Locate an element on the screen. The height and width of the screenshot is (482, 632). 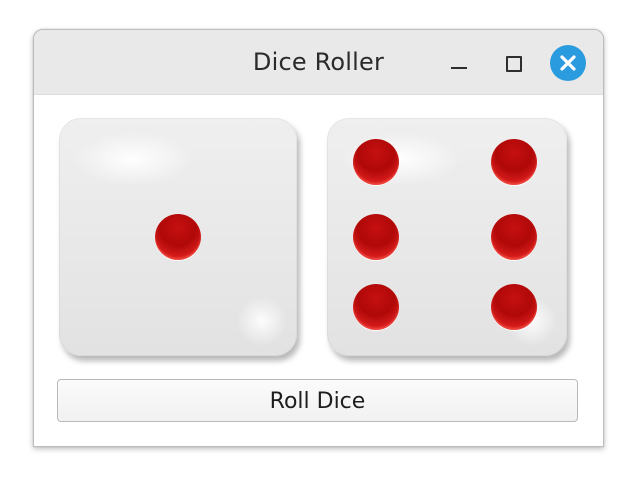
close-icon is located at coordinates (568, 63).